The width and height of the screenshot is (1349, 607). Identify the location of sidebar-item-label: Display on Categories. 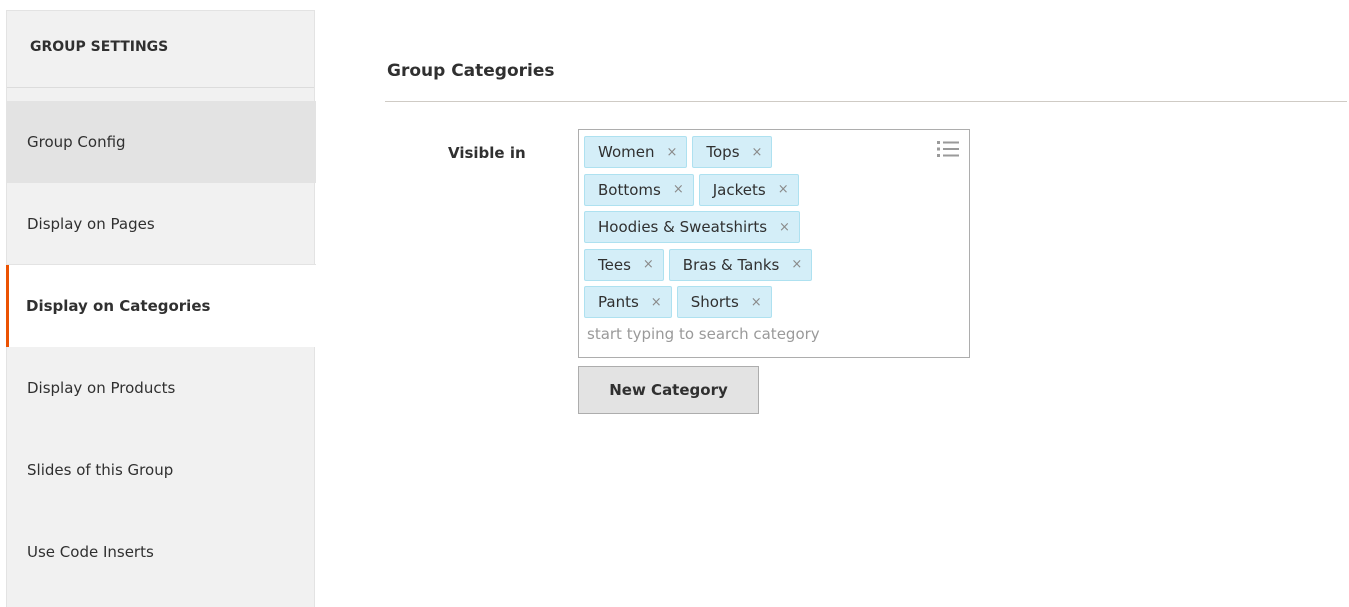
(118, 306).